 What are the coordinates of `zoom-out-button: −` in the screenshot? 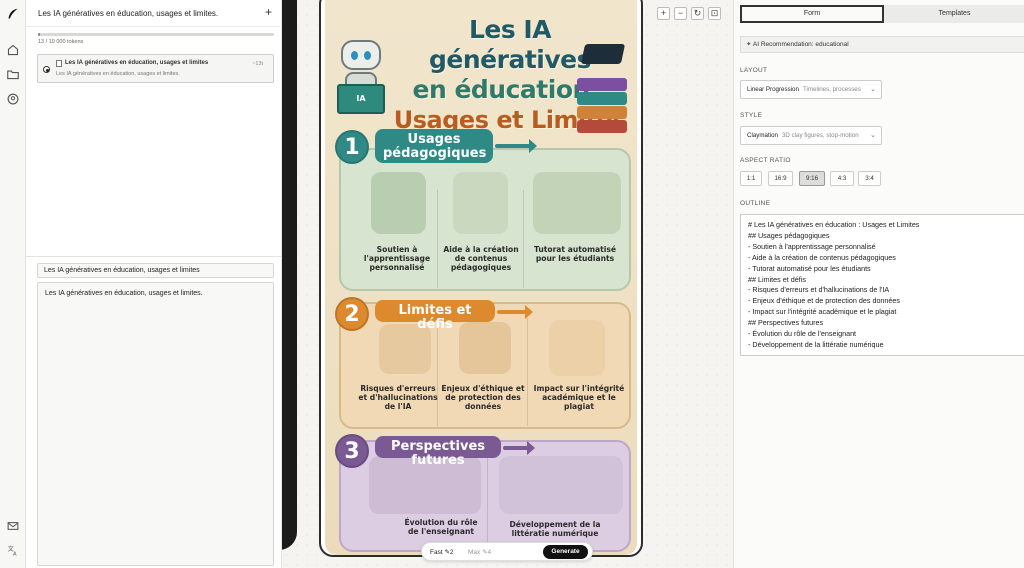 It's located at (680, 13).